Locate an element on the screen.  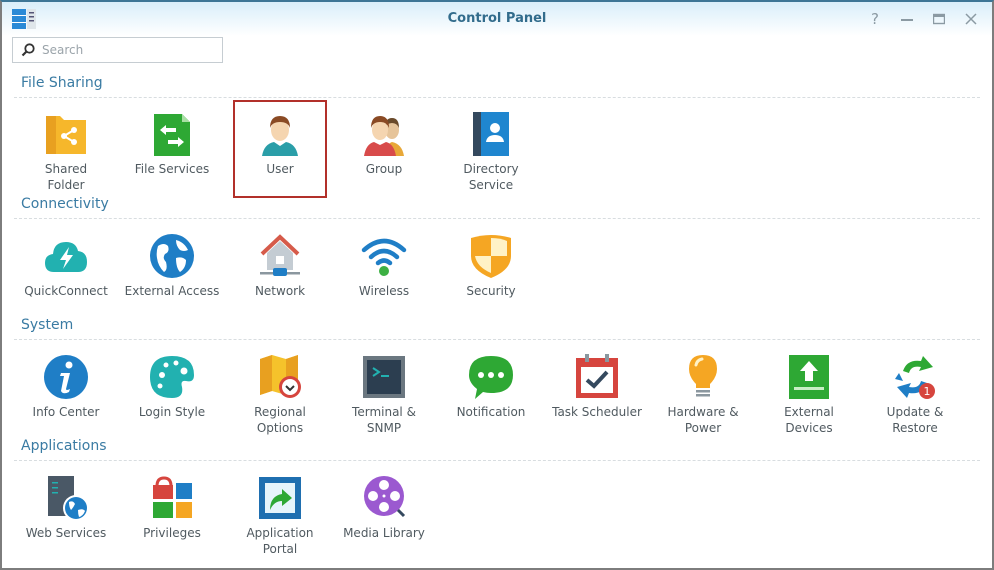
minimize-button is located at coordinates (907, 19).